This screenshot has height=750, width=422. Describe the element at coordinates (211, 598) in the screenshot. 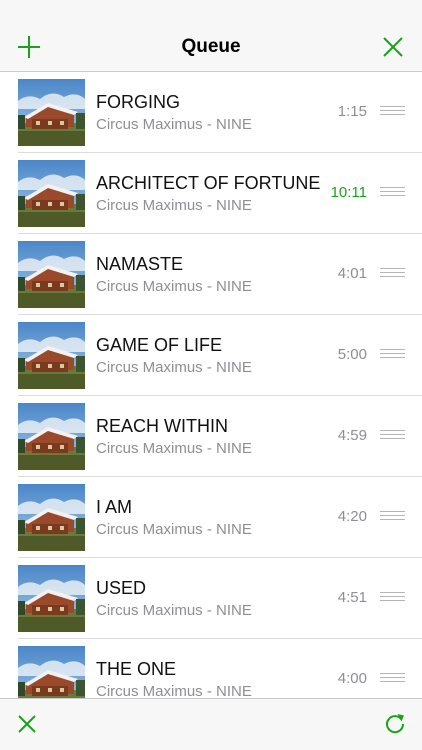

I see `queue-row: USED Circus Maximus - NINE 4:51` at that location.